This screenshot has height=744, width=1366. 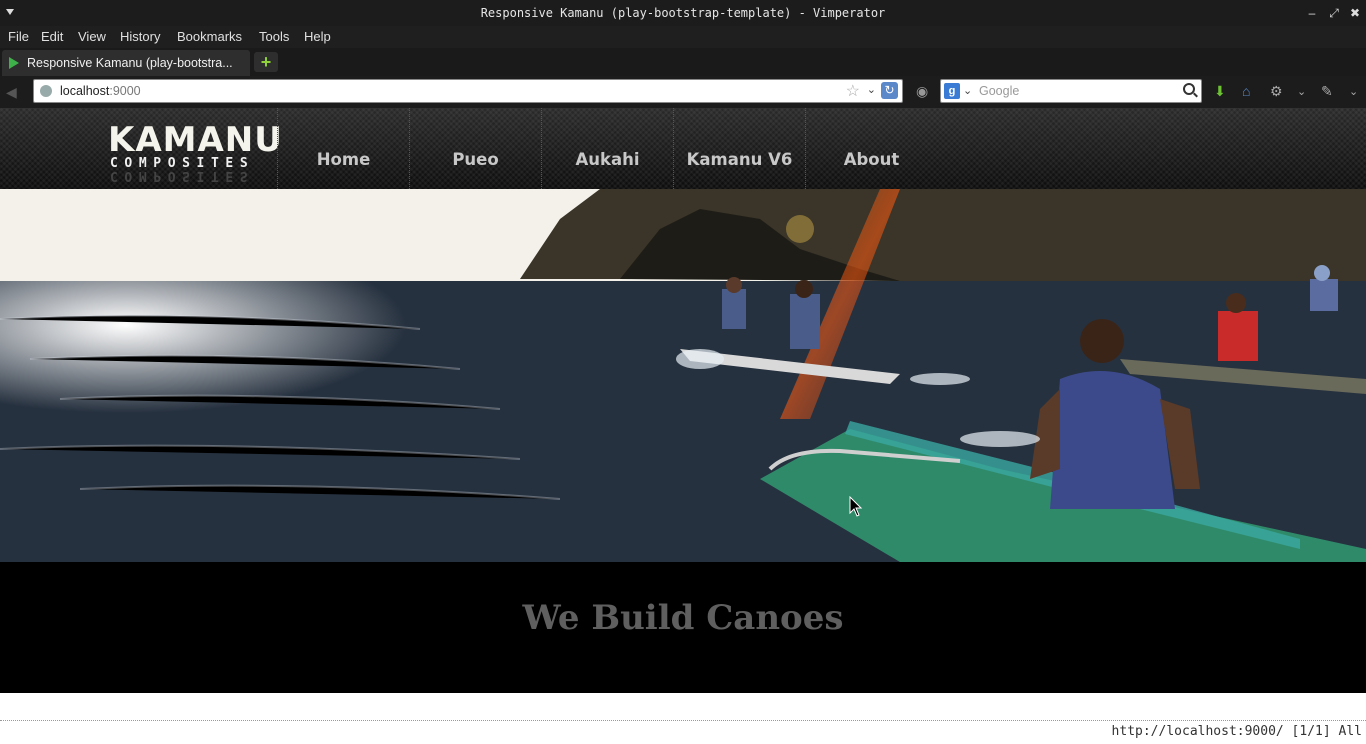 I want to click on url-text: localhost:9000, so click(x=100, y=91).